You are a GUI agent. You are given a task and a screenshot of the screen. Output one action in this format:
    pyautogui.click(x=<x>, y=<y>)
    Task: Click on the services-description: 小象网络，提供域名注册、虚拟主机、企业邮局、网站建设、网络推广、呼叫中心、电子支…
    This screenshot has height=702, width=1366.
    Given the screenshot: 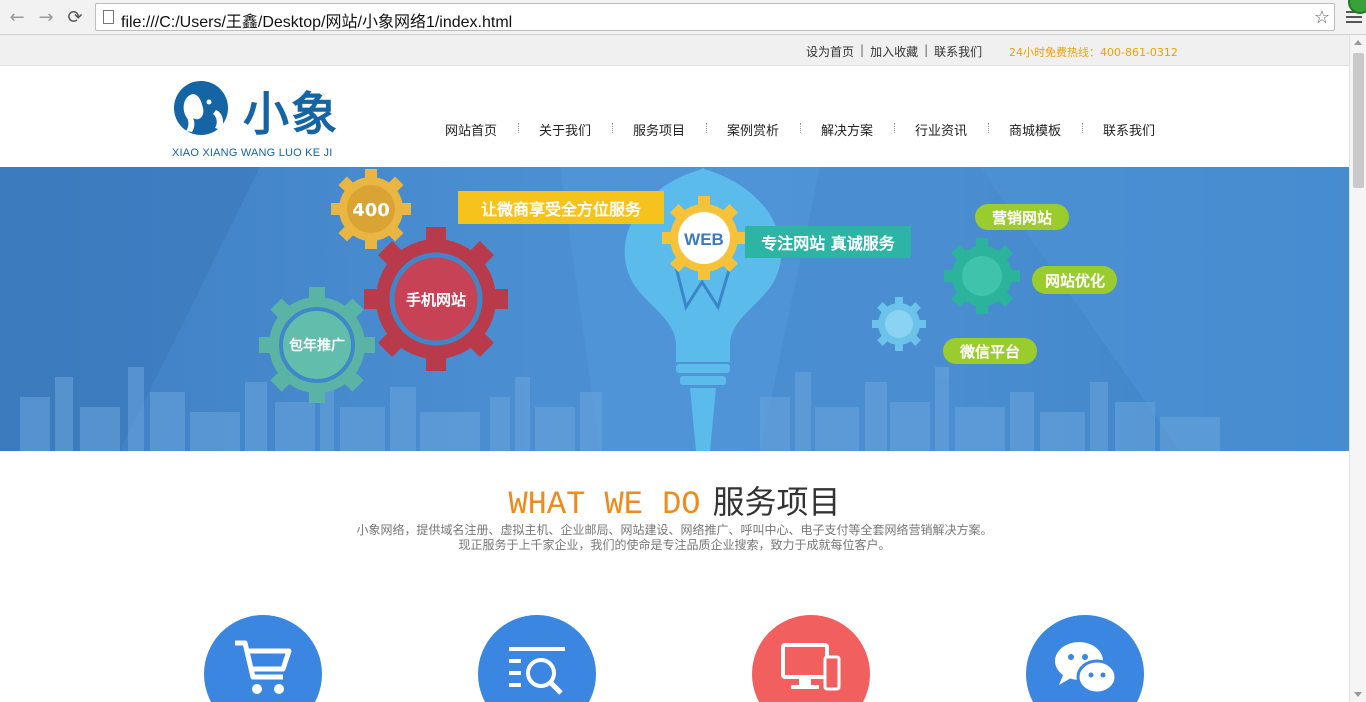 What is the action you would take?
    pyautogui.click(x=674, y=538)
    